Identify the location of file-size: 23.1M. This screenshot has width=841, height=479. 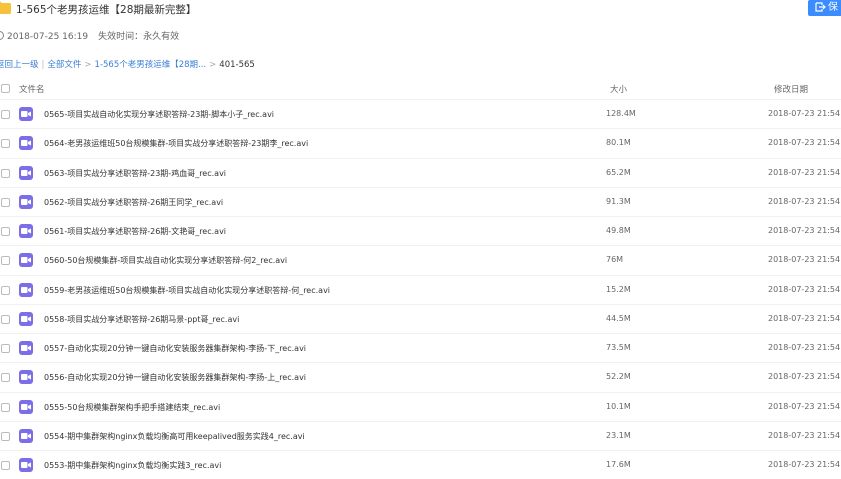
(618, 435).